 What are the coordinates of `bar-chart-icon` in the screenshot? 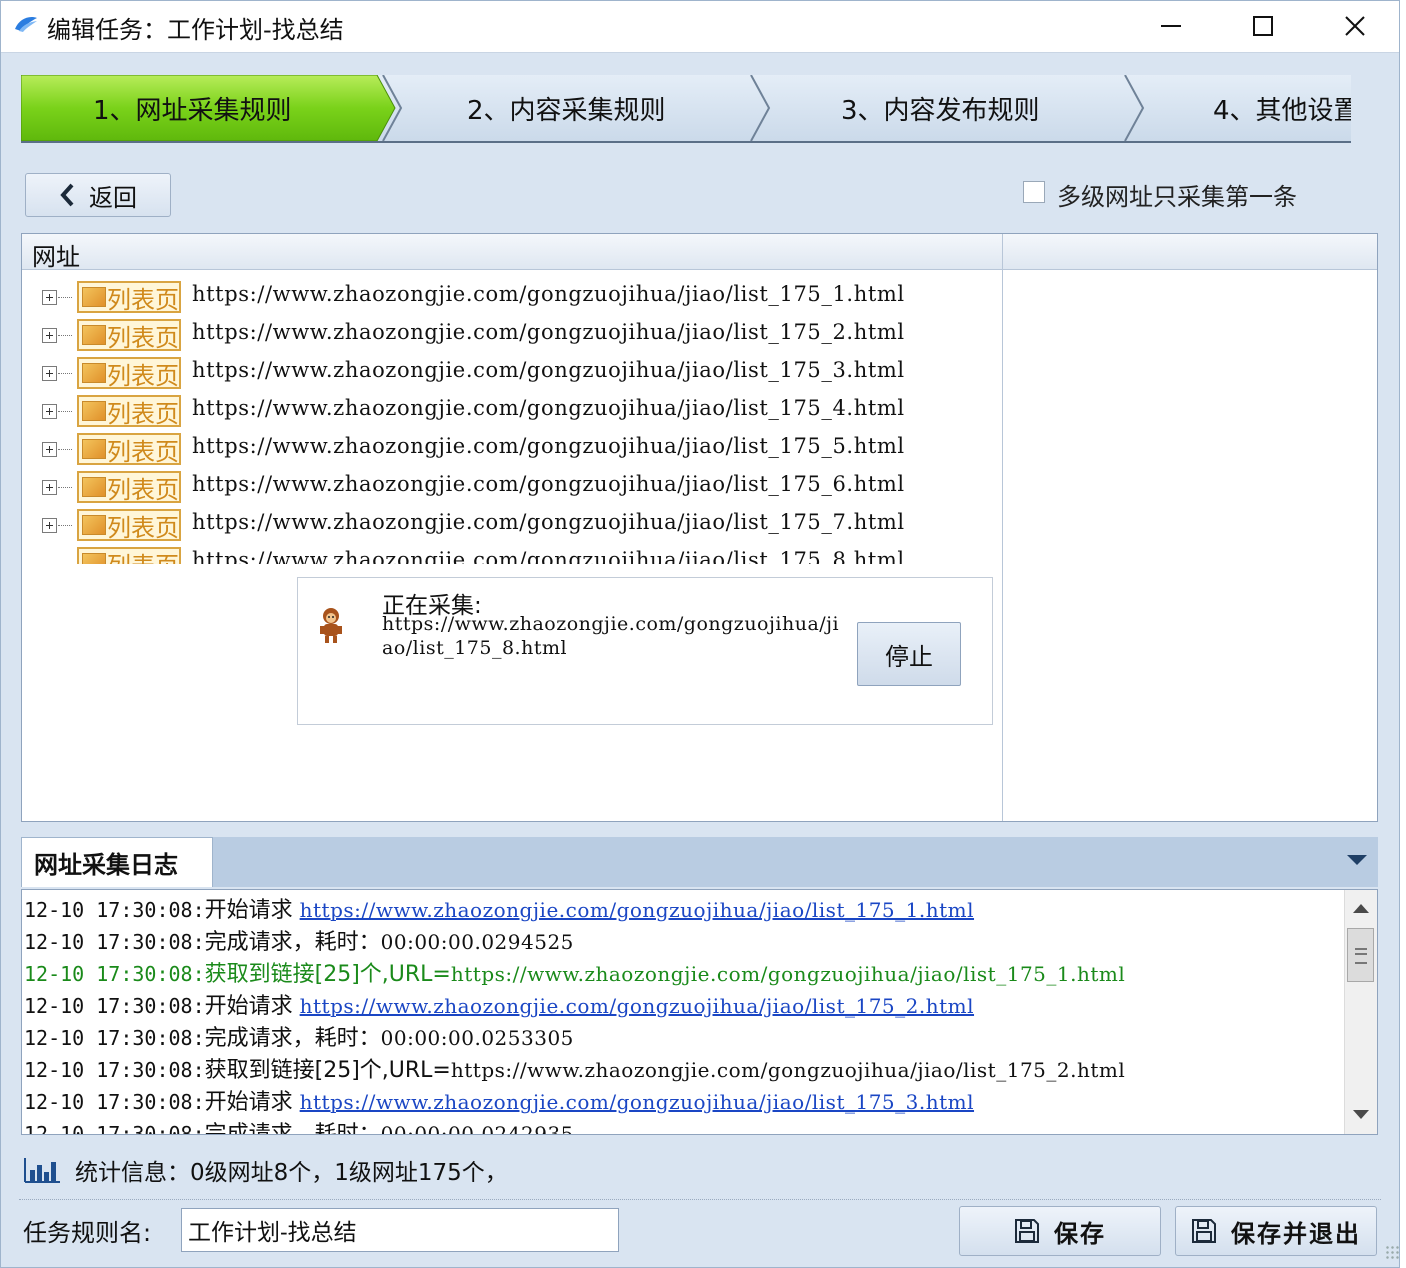 It's located at (42, 1170).